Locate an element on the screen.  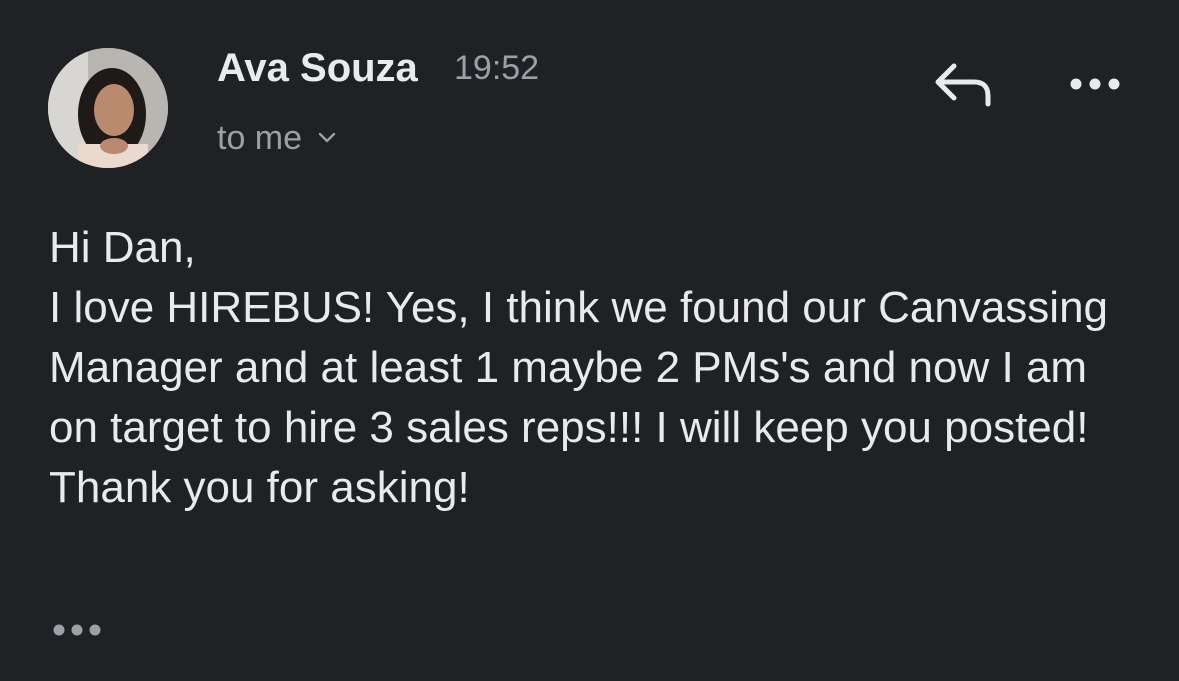
reply-arrow-icon is located at coordinates (963, 85).